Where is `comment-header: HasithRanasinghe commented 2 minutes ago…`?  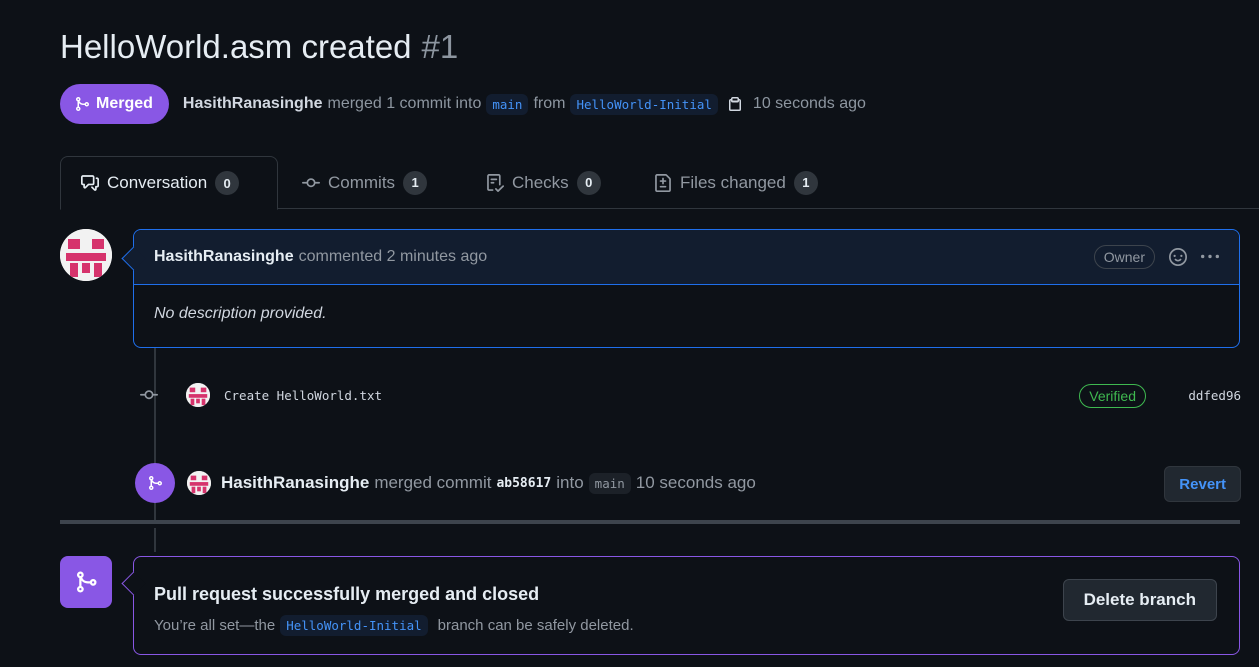 comment-header: HasithRanasinghe commented 2 minutes ago… is located at coordinates (686, 257).